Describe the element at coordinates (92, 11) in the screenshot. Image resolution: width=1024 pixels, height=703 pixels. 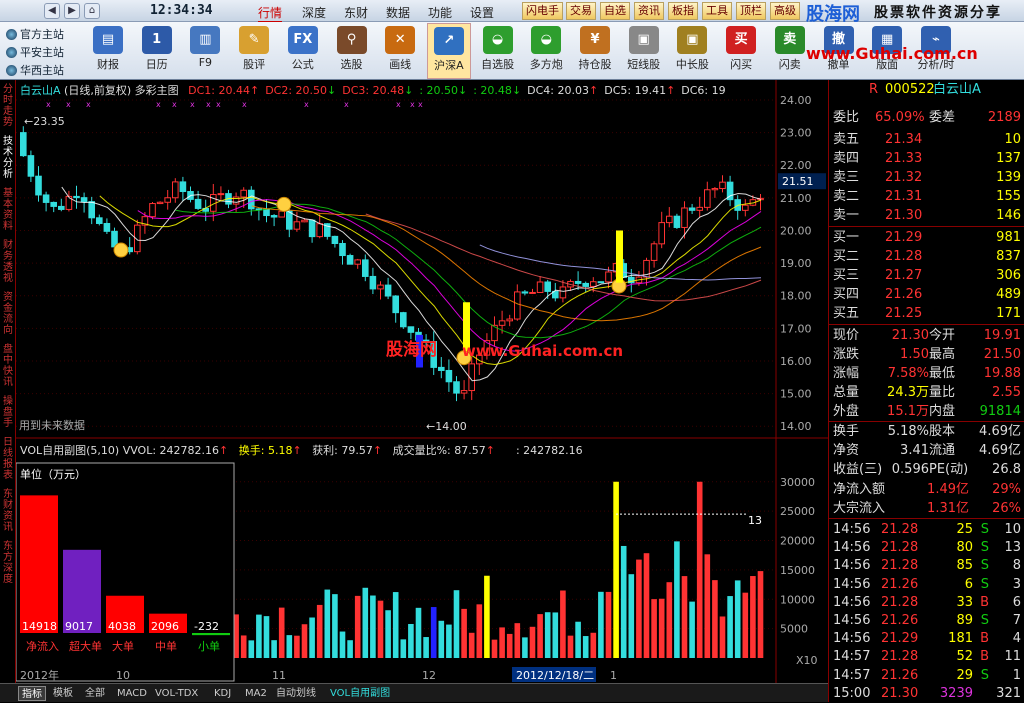
I see `home-icon: ⌂` at that location.